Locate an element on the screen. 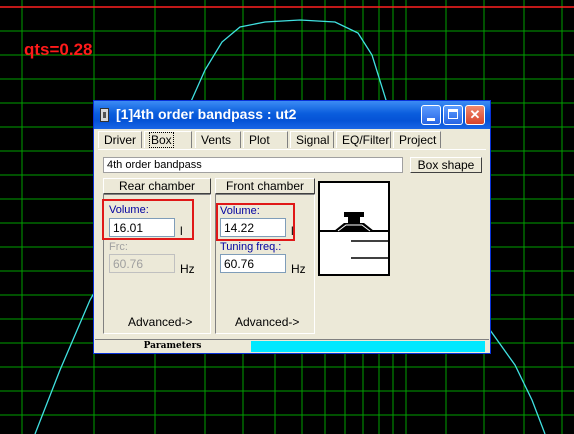  front-tuning-unit: Hz is located at coordinates (298, 269).